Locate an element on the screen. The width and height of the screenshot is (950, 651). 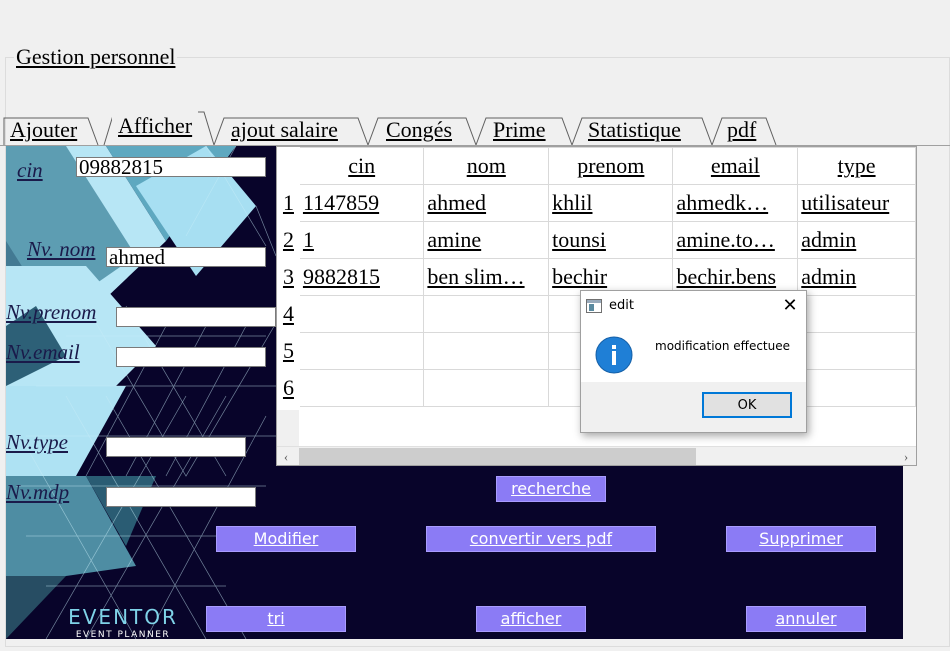
table-row: 1 1147859 ahmed khlil ahmedk… utilisateur is located at coordinates (596, 203).